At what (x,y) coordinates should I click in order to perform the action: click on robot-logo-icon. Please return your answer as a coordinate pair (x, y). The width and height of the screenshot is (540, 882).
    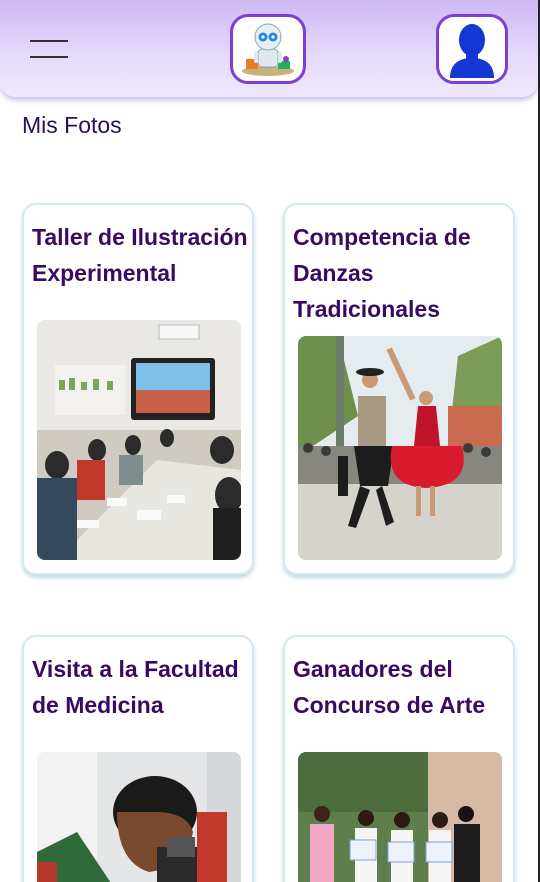
    Looking at the image, I should click on (268, 49).